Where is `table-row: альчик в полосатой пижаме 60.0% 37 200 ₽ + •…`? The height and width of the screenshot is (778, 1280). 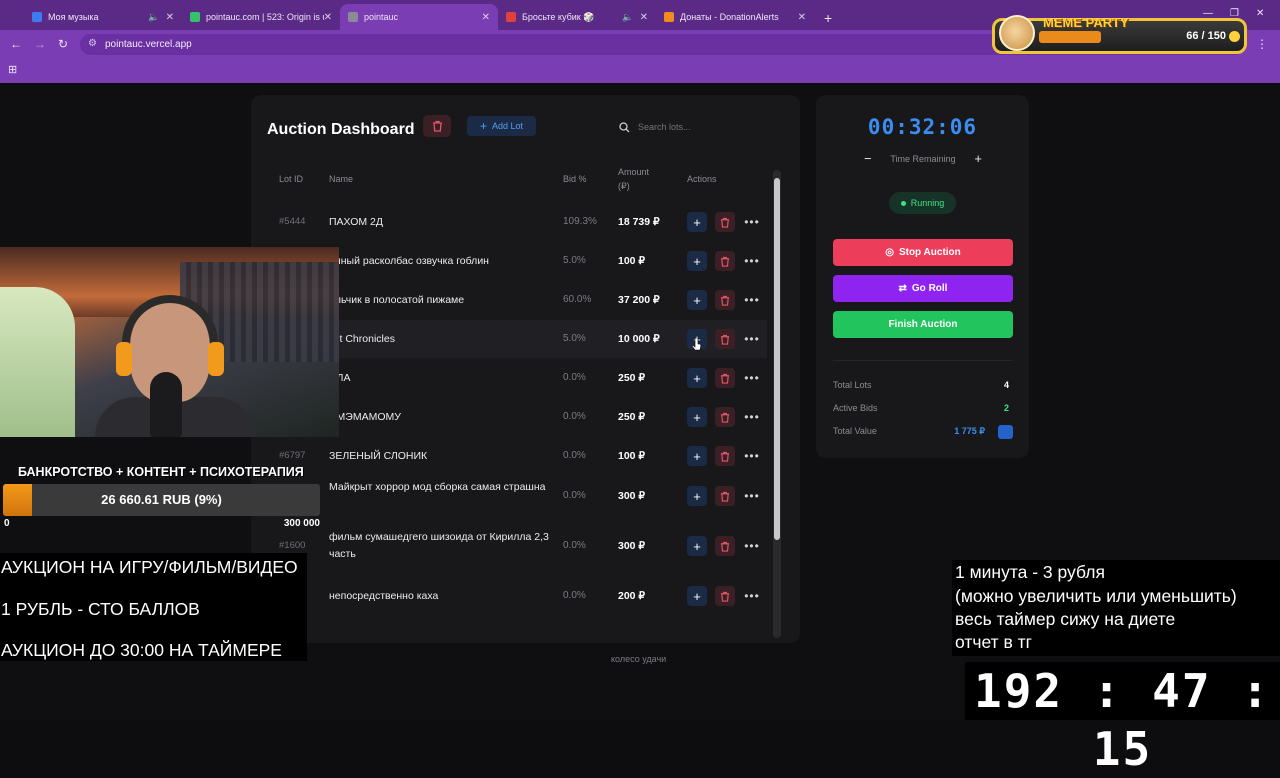
table-row: альчик в полосатой пижаме 60.0% 37 200 ₽ + •… is located at coordinates (517, 300).